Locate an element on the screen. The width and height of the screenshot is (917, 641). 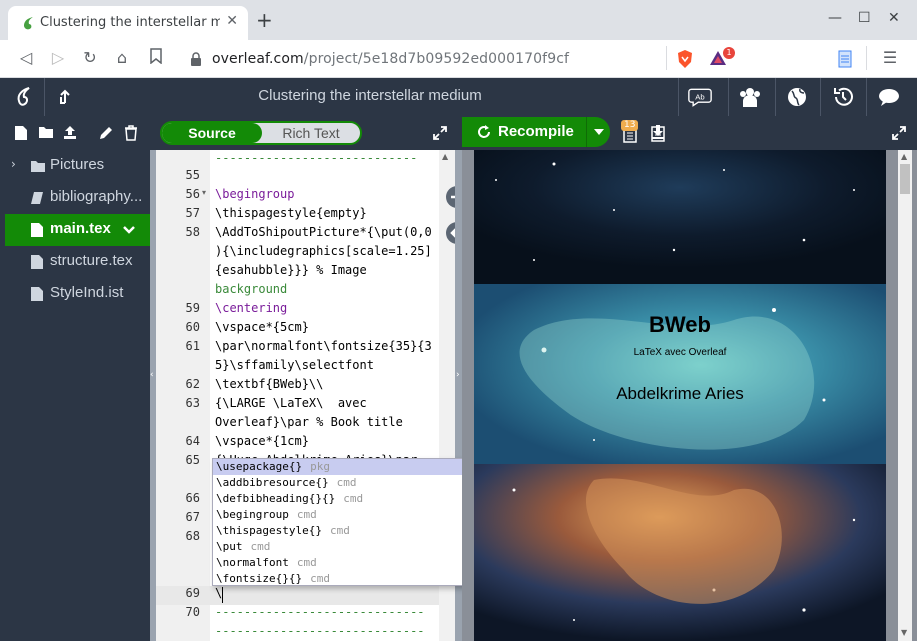
code-line: \par\normalfont\fontsize{35}{3 is located at coordinates (323, 346).